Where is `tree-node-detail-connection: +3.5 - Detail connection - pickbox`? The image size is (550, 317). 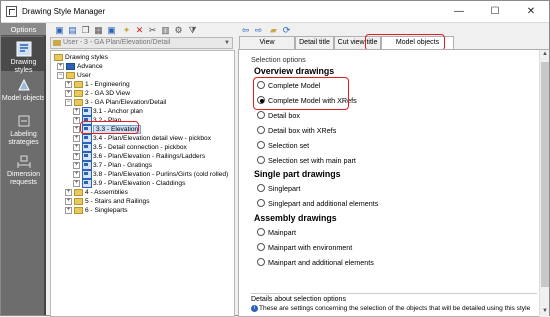
tree-node-detail-connection: +3.5 - Detail connection - pickbox is located at coordinates (130, 148).